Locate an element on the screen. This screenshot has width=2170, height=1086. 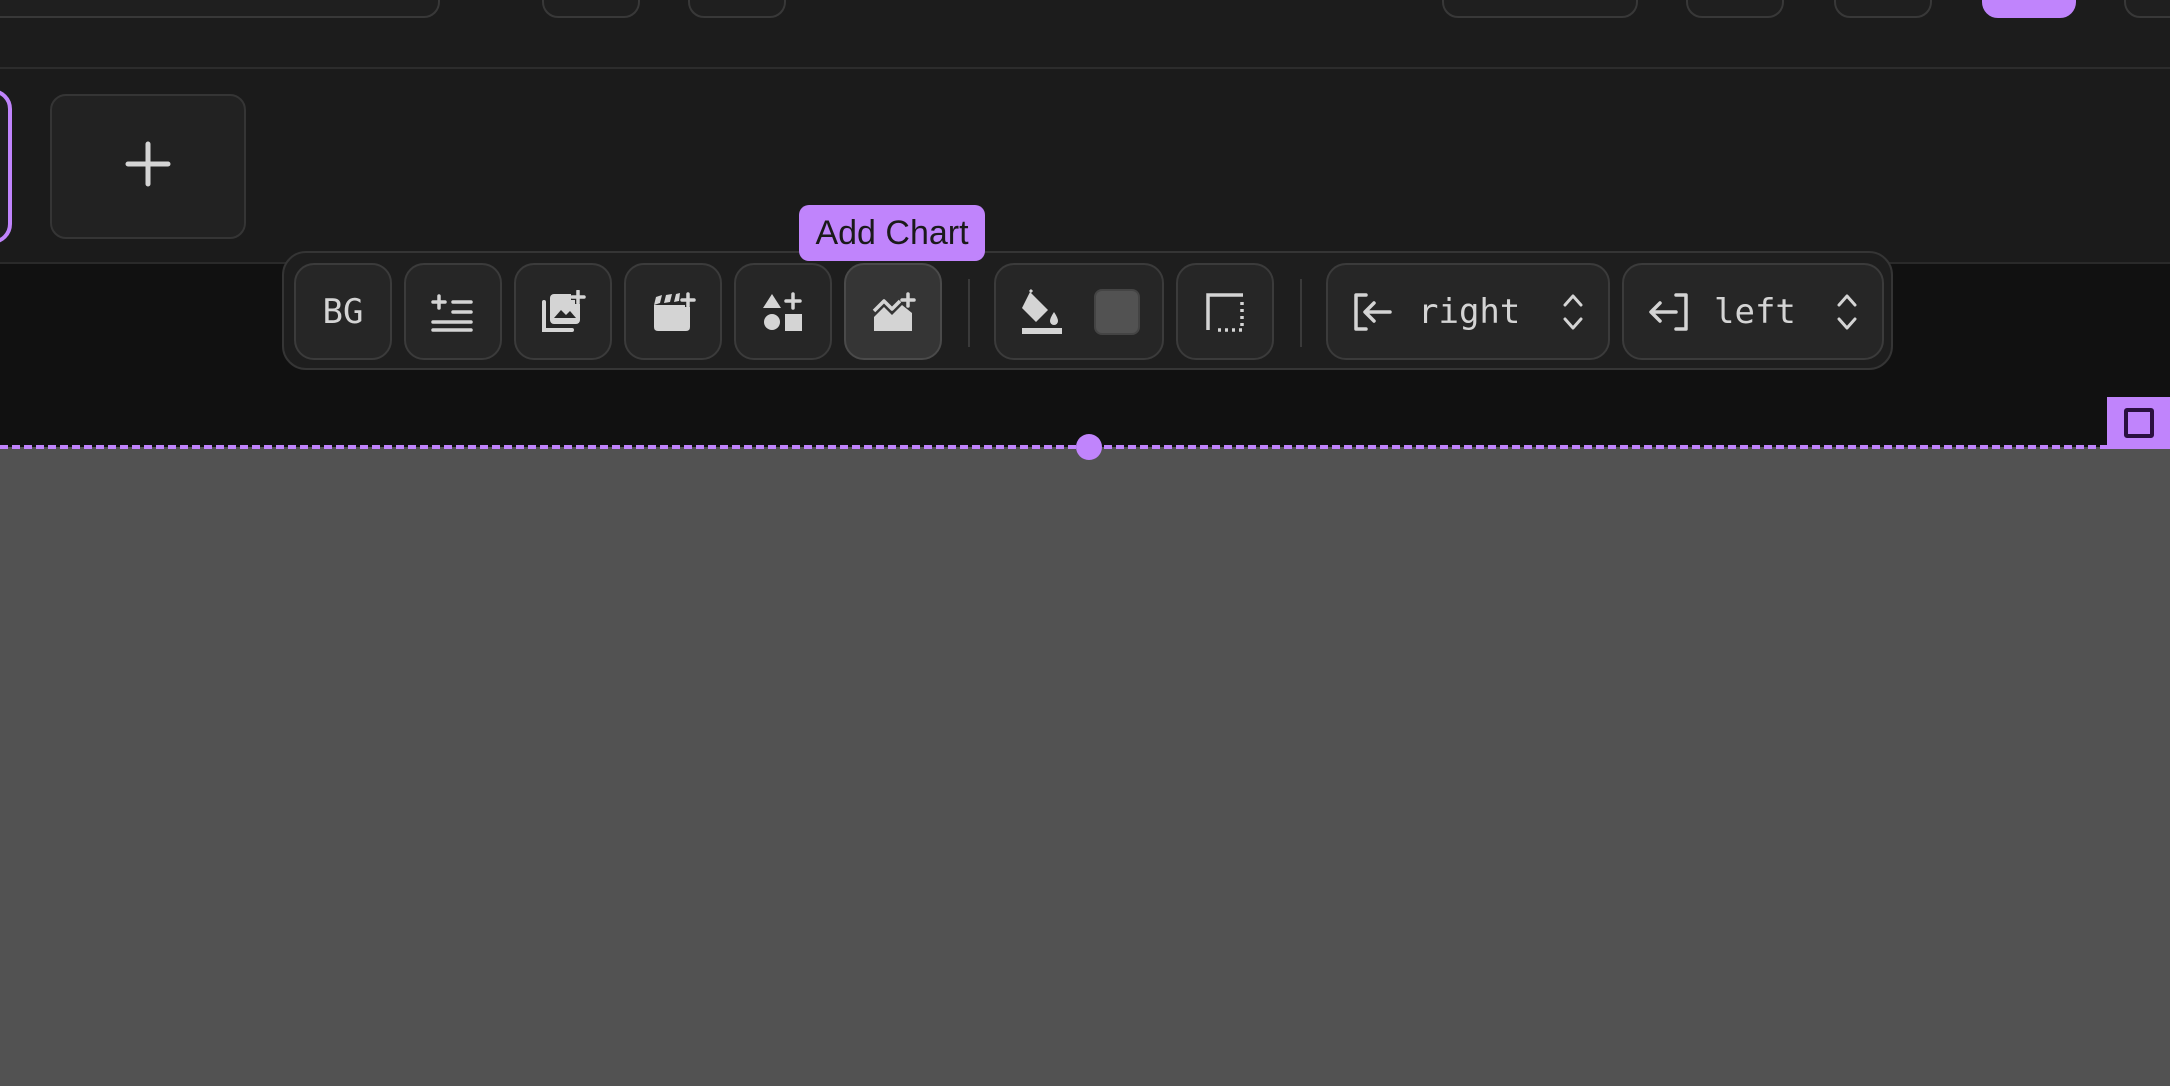
border-style-icon is located at coordinates (1225, 312).